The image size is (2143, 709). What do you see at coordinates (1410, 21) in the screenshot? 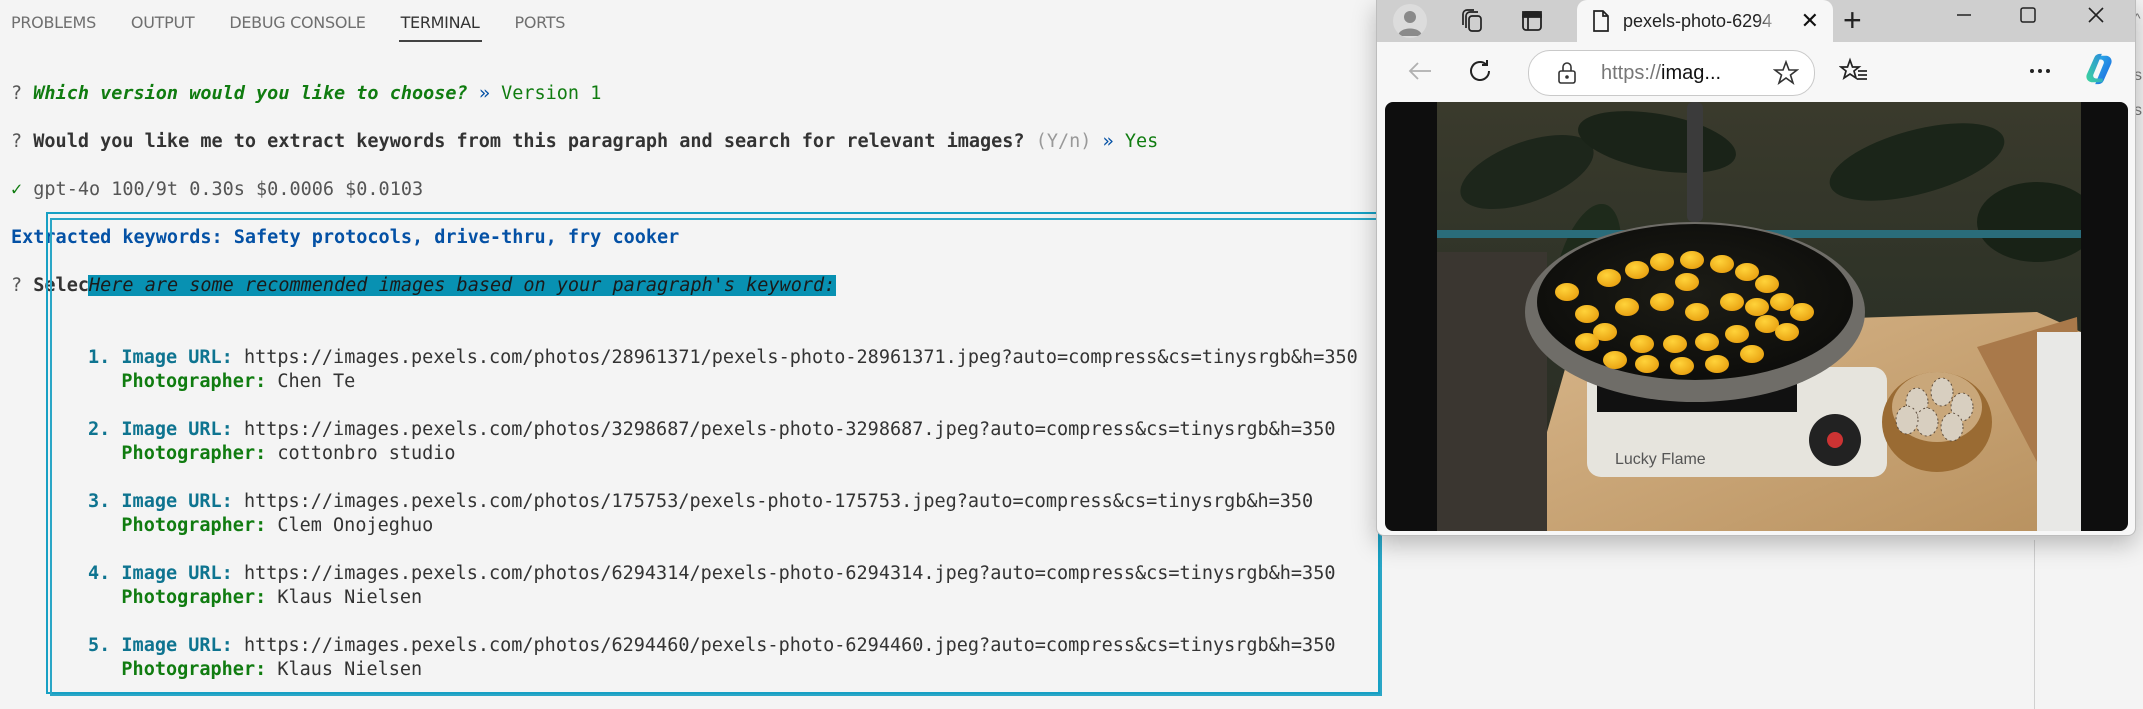
I see `profile-icon` at bounding box center [1410, 21].